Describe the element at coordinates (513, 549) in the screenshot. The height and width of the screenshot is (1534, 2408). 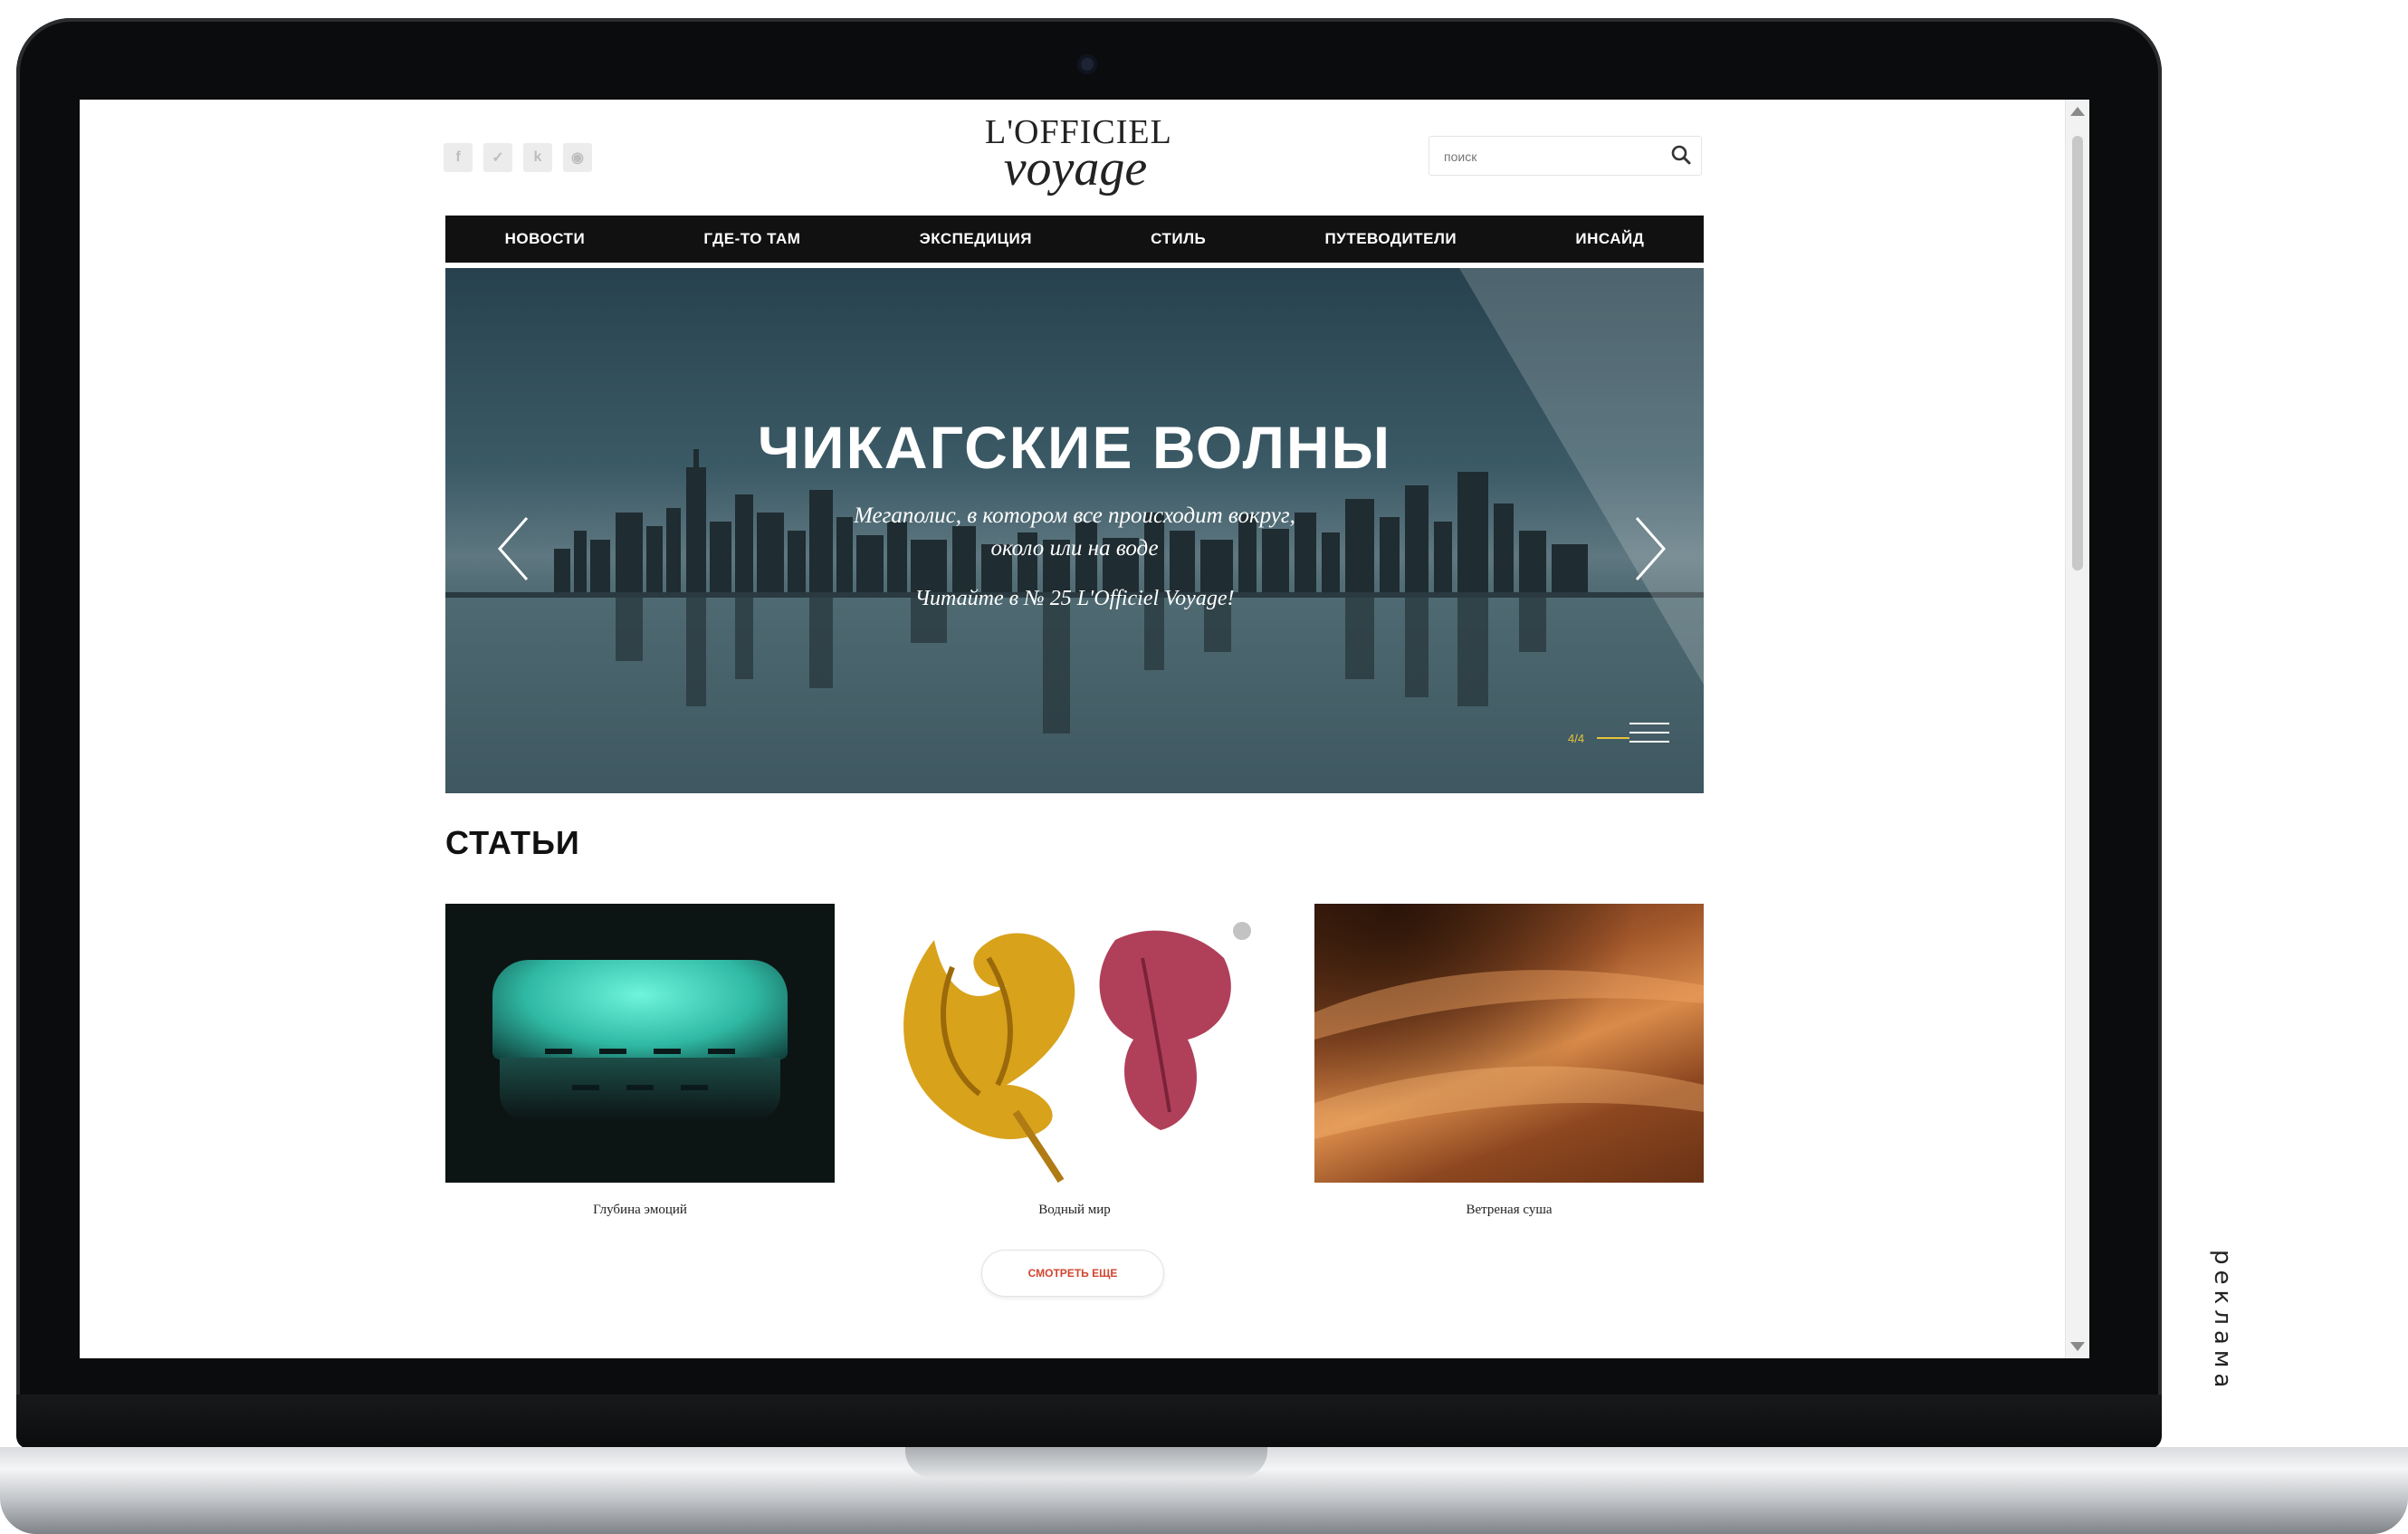
I see `chevron-left-icon` at that location.